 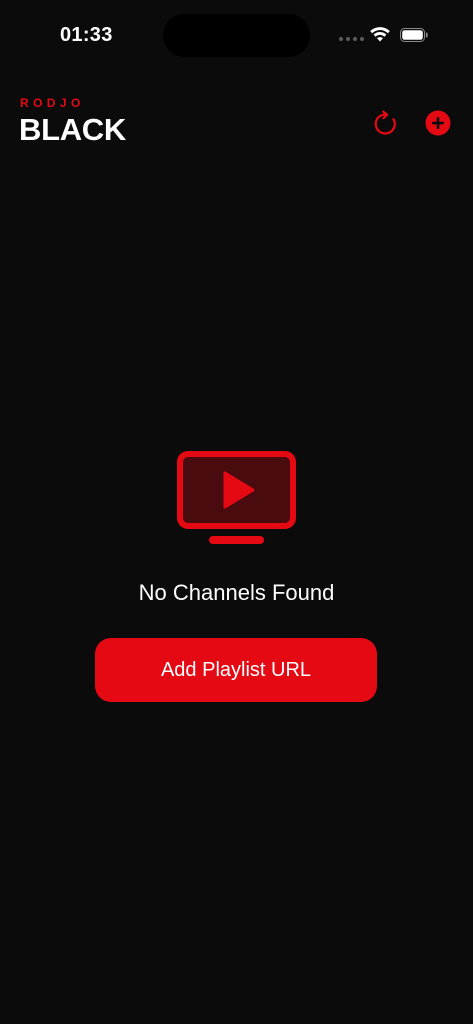 What do you see at coordinates (236, 592) in the screenshot?
I see `empty-state-title: No Channels Found` at bounding box center [236, 592].